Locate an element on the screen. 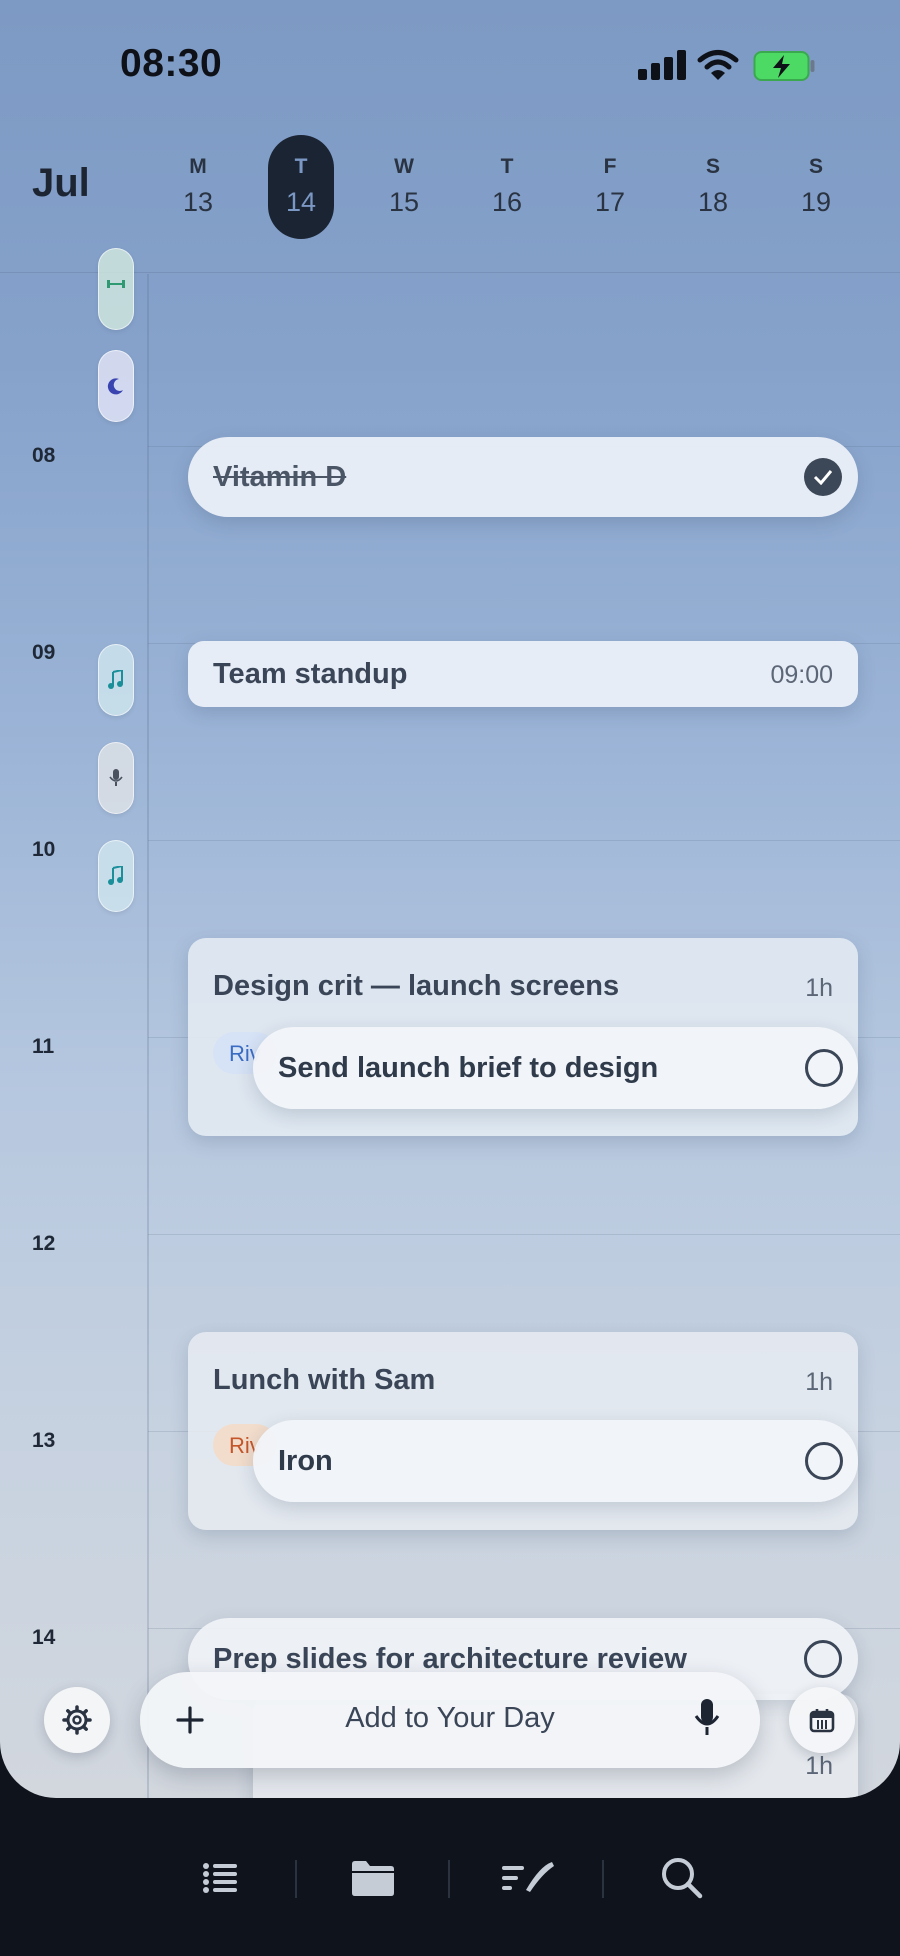  checkmark-icon is located at coordinates (823, 477).